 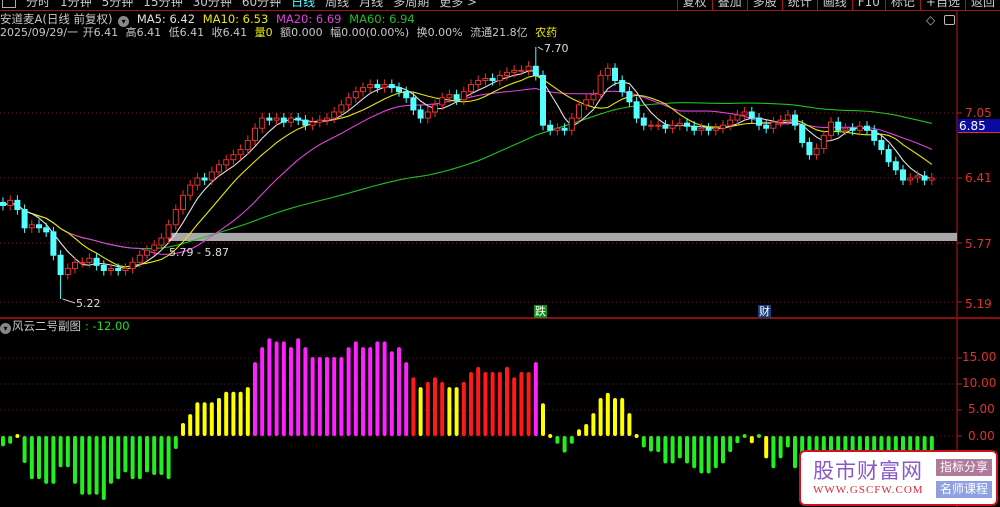 I want to click on indicator-settings-icon: ▾, so click(x=5, y=328).